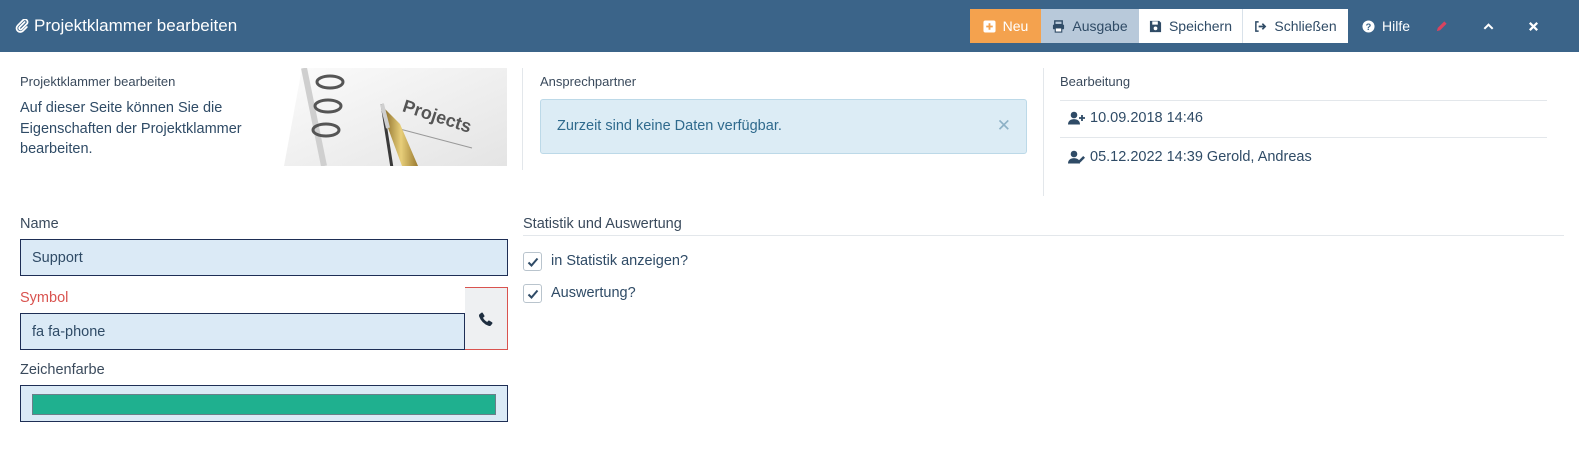 The height and width of the screenshot is (457, 1579). I want to click on history-created-entry: 10.09.2018 14:46, so click(1135, 118).